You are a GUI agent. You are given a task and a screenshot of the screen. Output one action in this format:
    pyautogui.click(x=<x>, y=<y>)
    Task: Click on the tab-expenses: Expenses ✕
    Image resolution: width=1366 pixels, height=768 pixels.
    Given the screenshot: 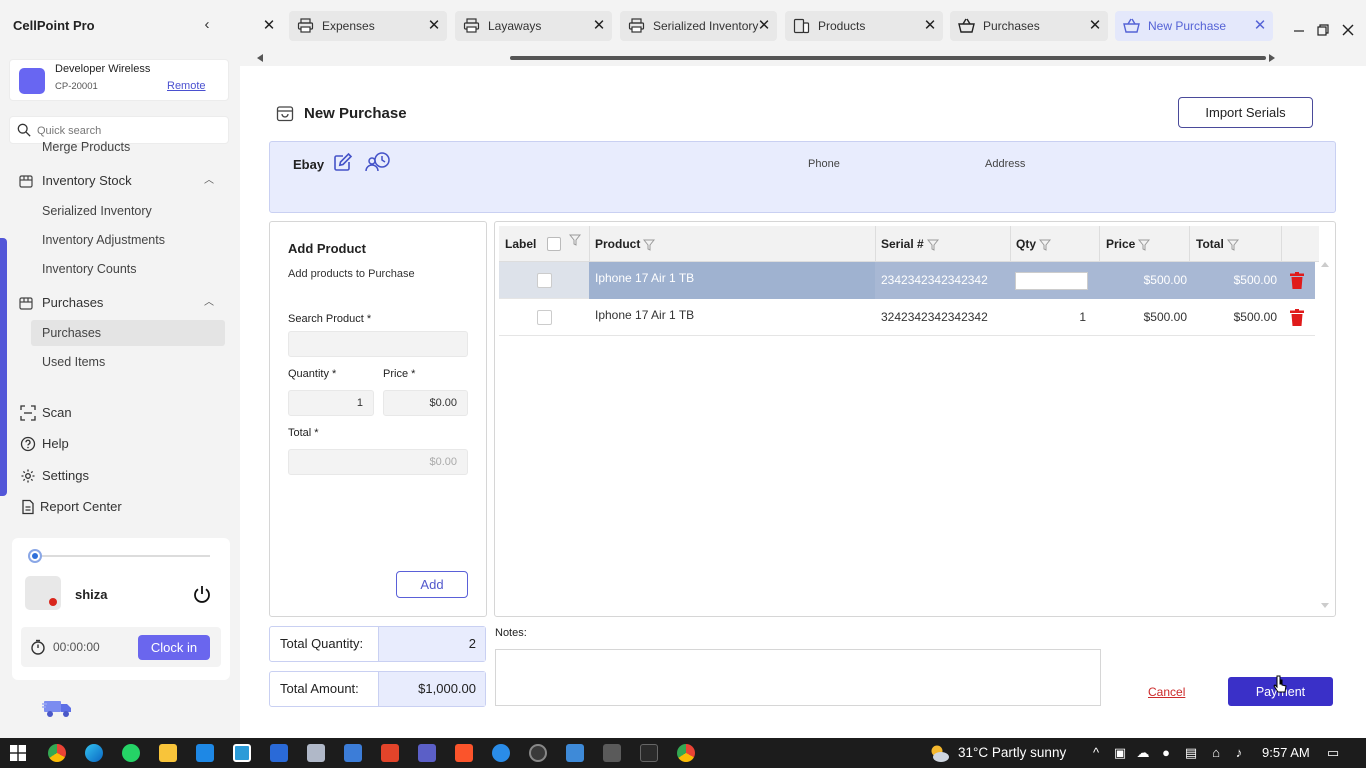 What is the action you would take?
    pyautogui.click(x=368, y=26)
    